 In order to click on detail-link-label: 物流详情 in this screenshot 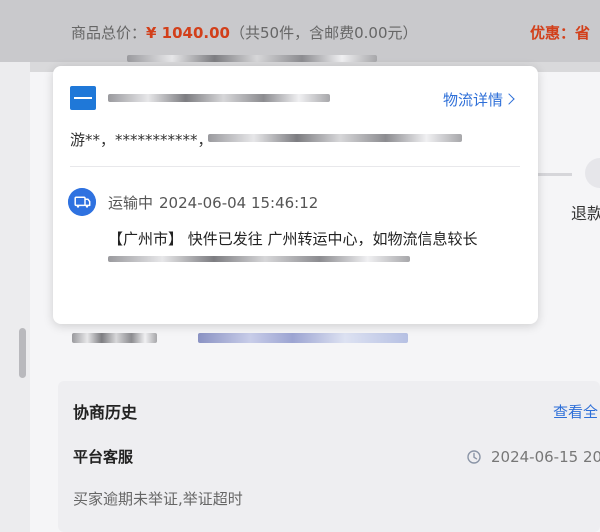, I will do `click(473, 100)`.